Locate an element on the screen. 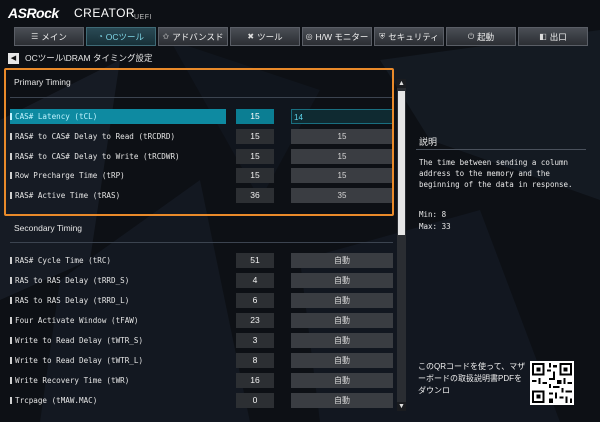  tab-exit: ◧ 出口 is located at coordinates (553, 36).